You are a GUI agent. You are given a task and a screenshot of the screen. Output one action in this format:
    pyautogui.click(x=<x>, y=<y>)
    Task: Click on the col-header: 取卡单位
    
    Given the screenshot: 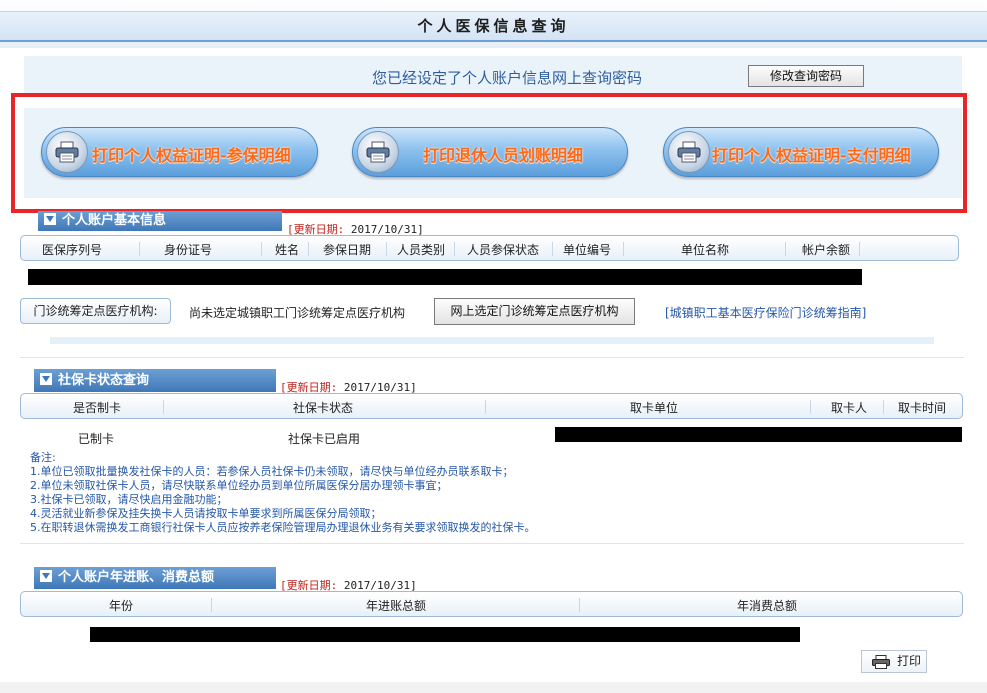 What is the action you would take?
    pyautogui.click(x=654, y=408)
    